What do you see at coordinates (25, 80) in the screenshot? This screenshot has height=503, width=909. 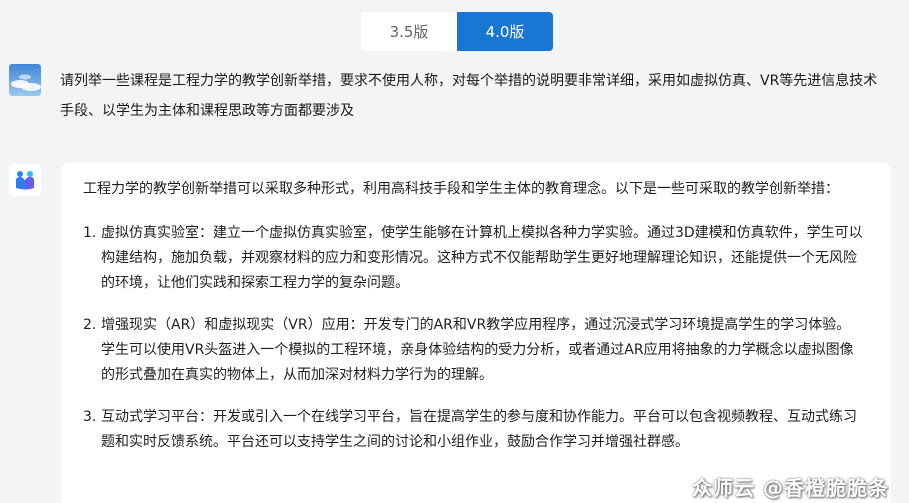 I see `user-avatar-sky-icon` at bounding box center [25, 80].